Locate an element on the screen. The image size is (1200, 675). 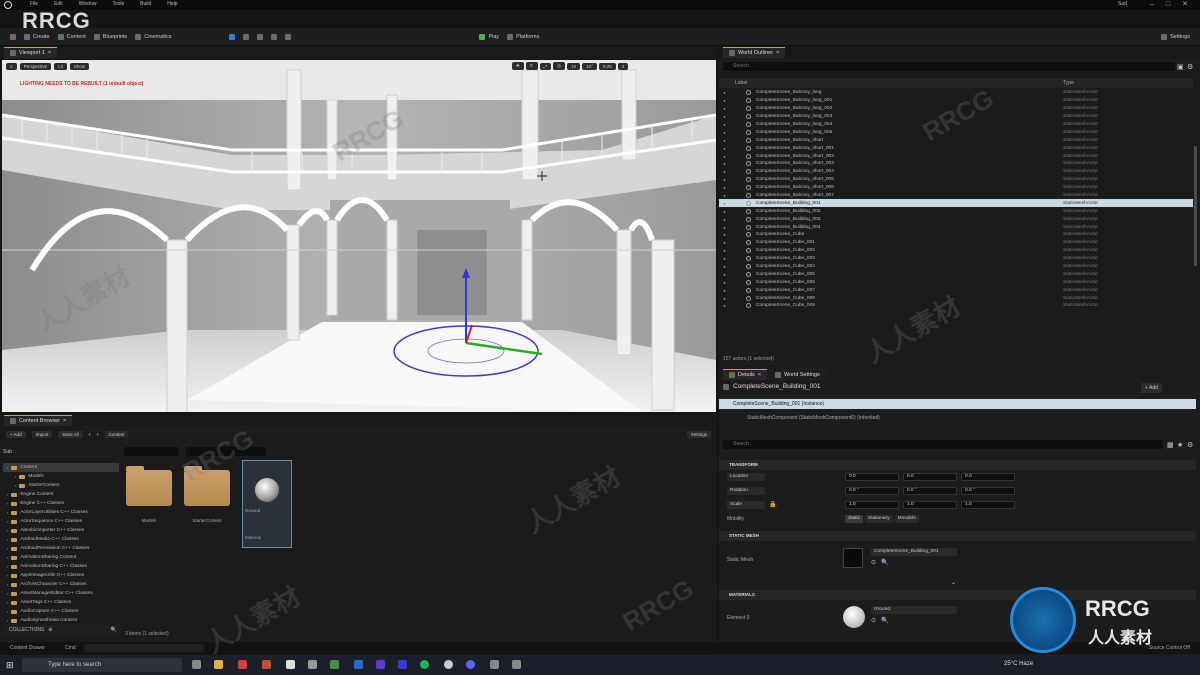
content-button: Content is located at coordinates (72, 37).